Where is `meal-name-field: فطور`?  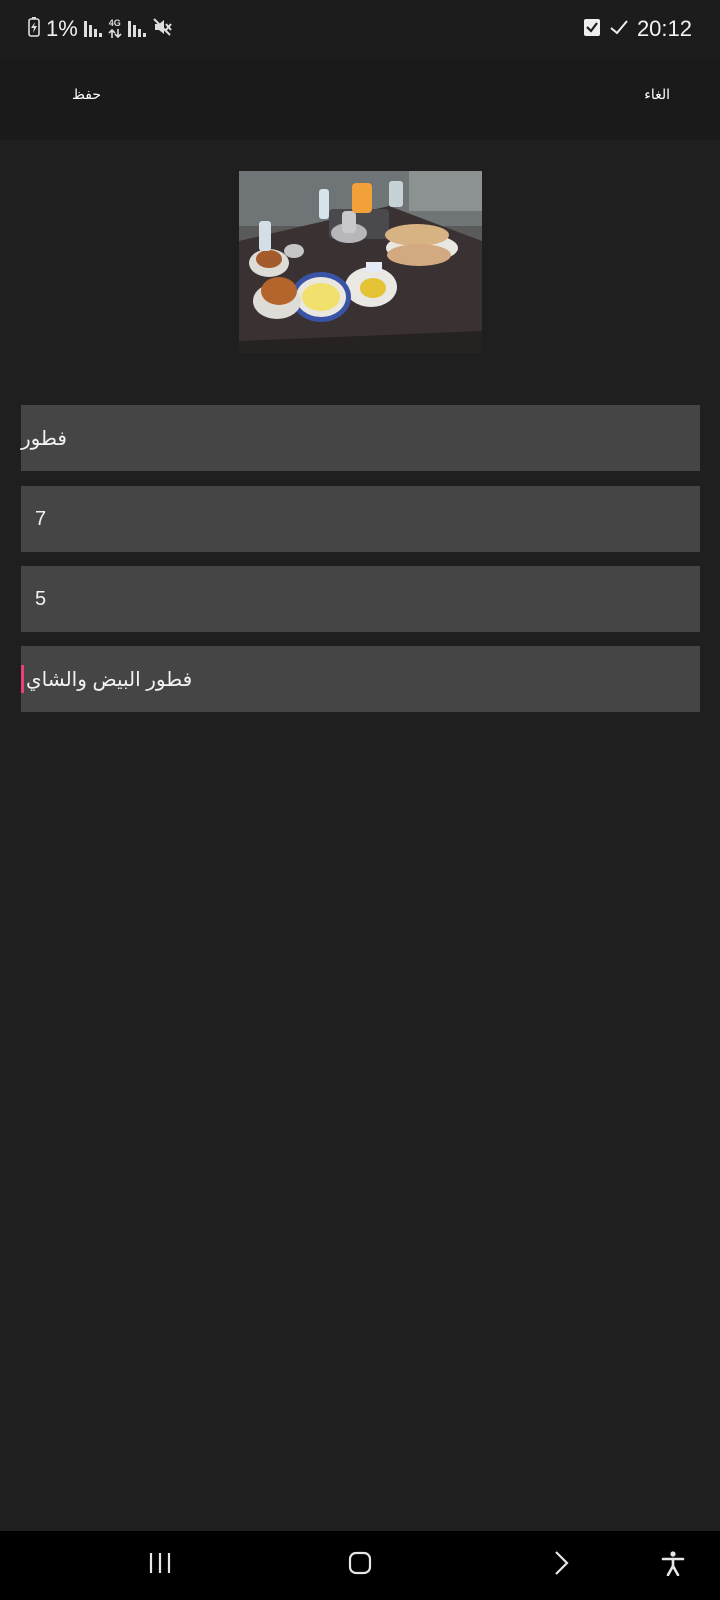 meal-name-field: فطور is located at coordinates (360, 438).